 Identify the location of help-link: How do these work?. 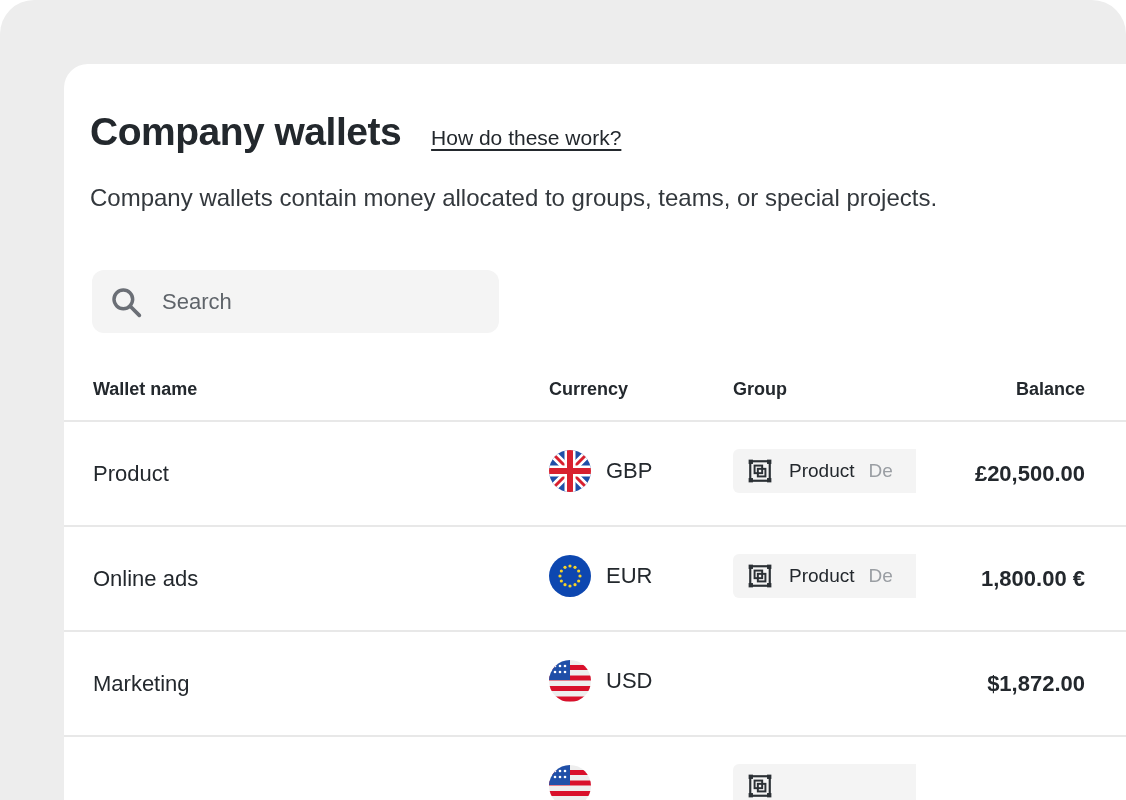
(526, 138).